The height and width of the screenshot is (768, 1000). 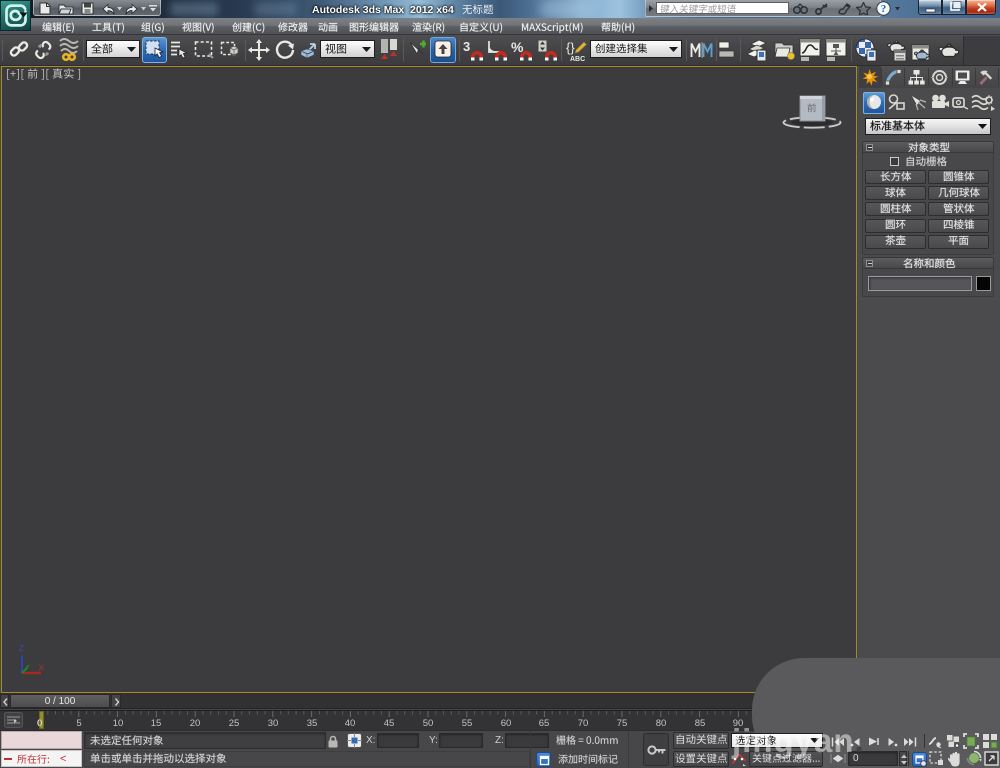 I want to click on svg-text: ABC, so click(x=577, y=59).